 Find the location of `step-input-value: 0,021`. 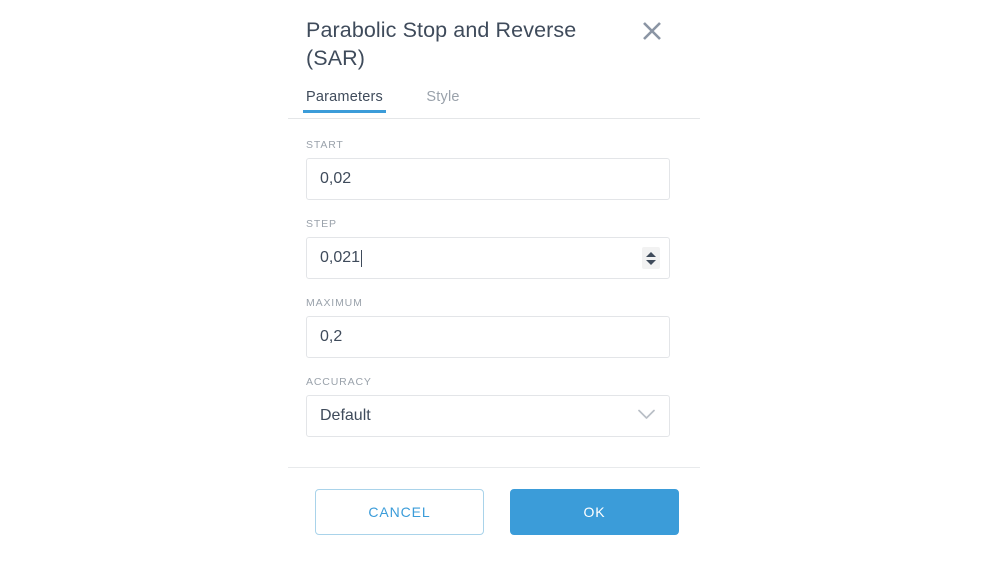

step-input-value: 0,021 is located at coordinates (340, 257).